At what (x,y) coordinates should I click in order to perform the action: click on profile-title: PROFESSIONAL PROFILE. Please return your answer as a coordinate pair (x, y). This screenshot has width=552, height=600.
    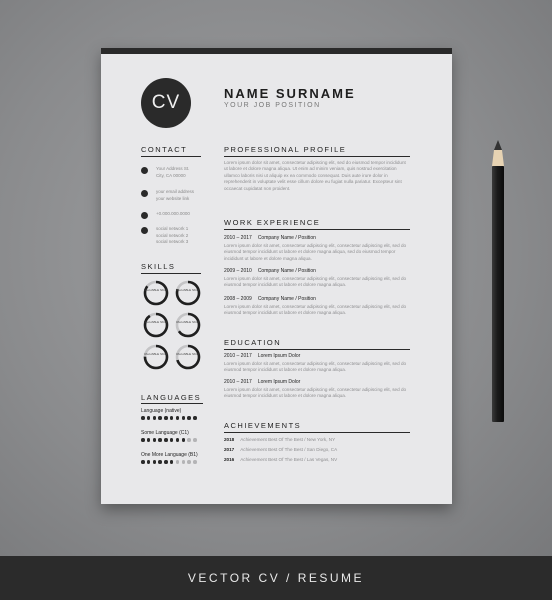
    Looking at the image, I should click on (285, 149).